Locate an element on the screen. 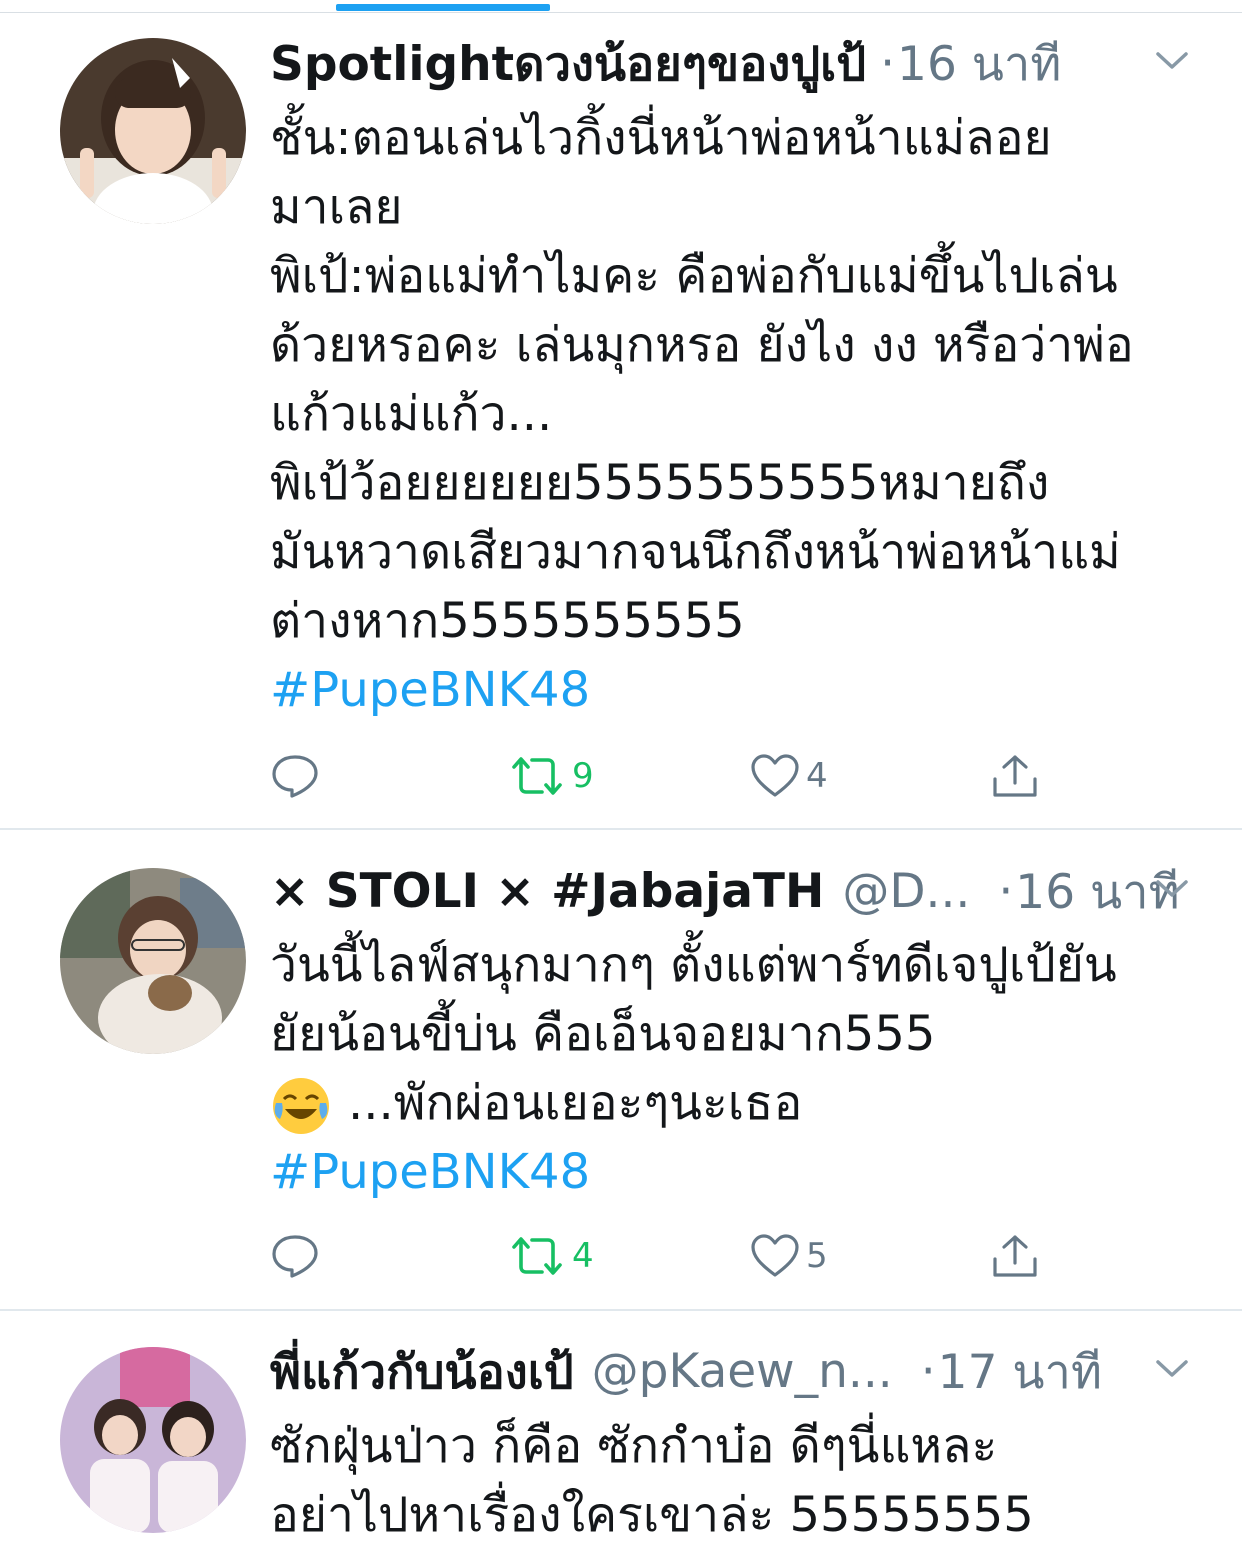  text-line: พิเป้ว้อยยยยยย5555555555หมายถึง is located at coordinates (660, 483).